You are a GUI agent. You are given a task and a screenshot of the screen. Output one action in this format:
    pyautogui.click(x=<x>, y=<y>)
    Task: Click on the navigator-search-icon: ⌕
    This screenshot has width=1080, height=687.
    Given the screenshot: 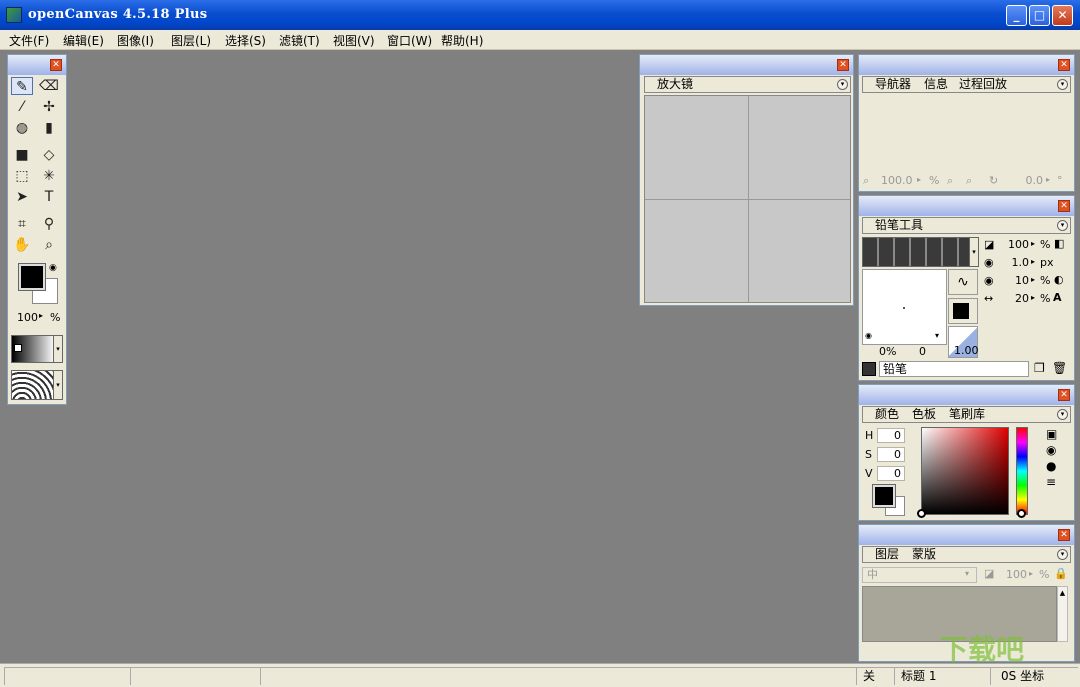 What is the action you would take?
    pyautogui.click(x=866, y=181)
    